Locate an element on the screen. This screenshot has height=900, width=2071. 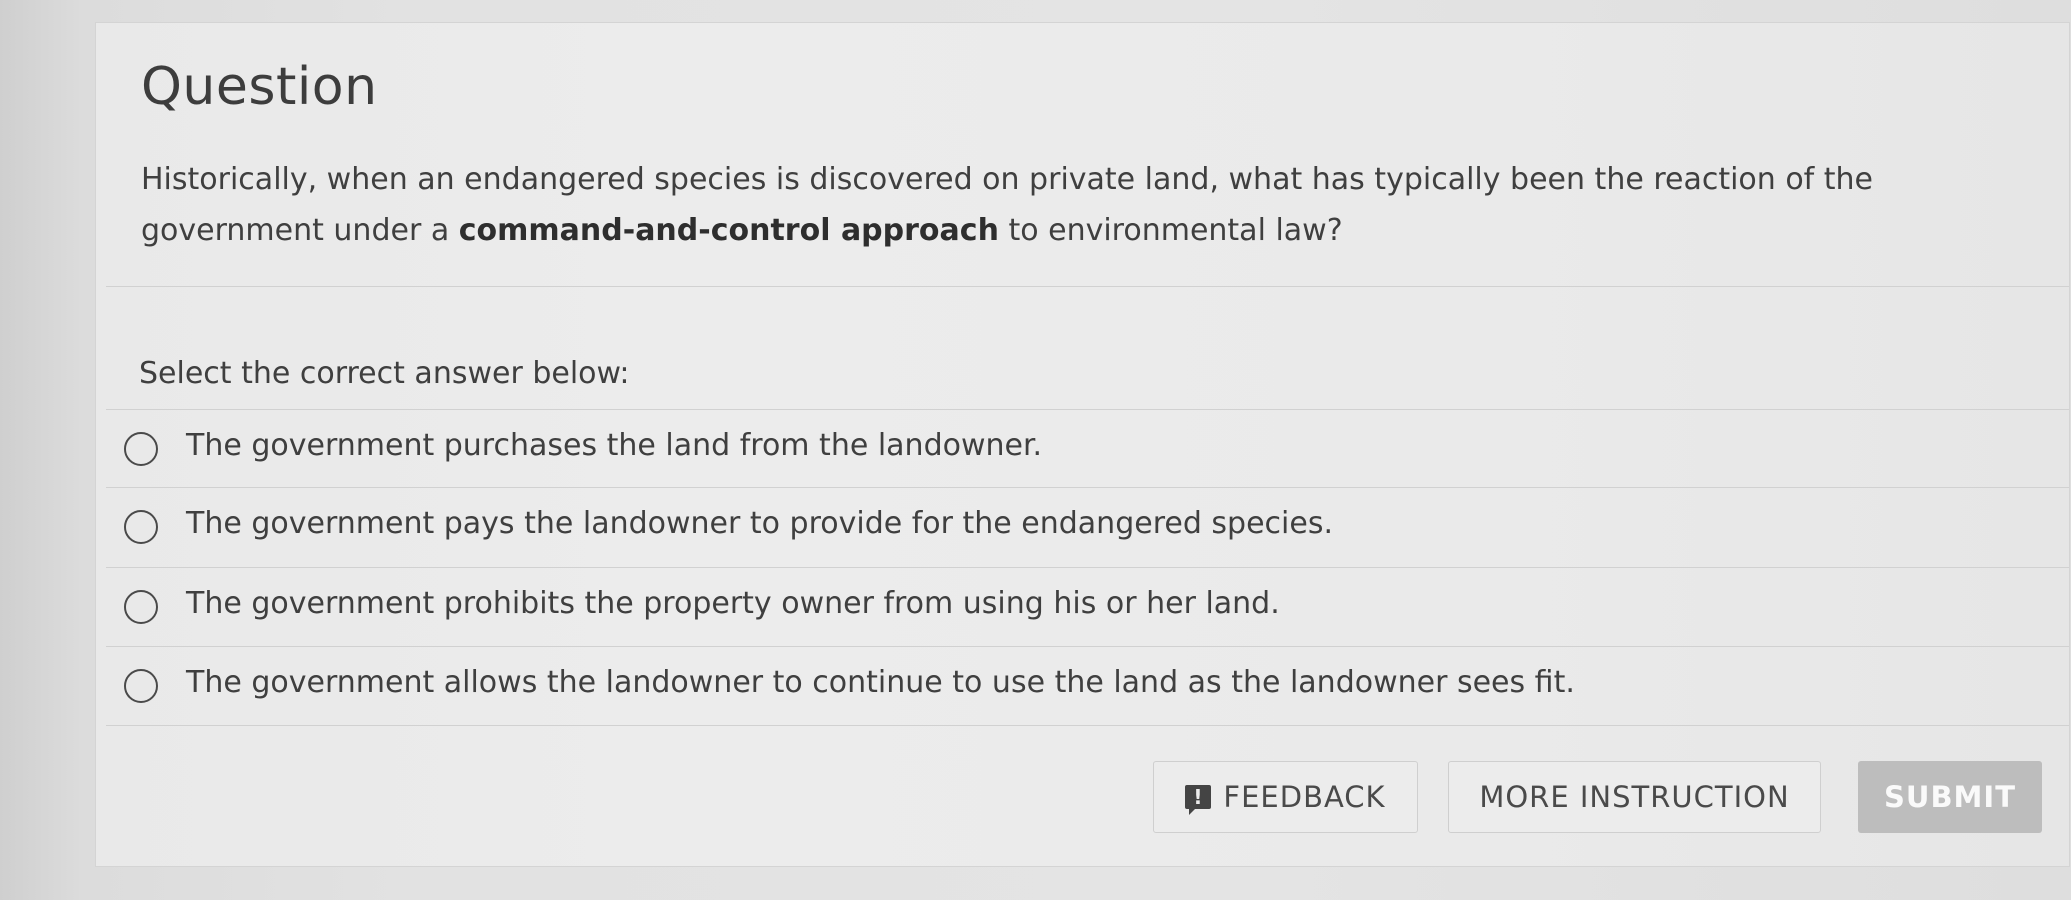
submit-button: SUBMIT is located at coordinates (1950, 797).